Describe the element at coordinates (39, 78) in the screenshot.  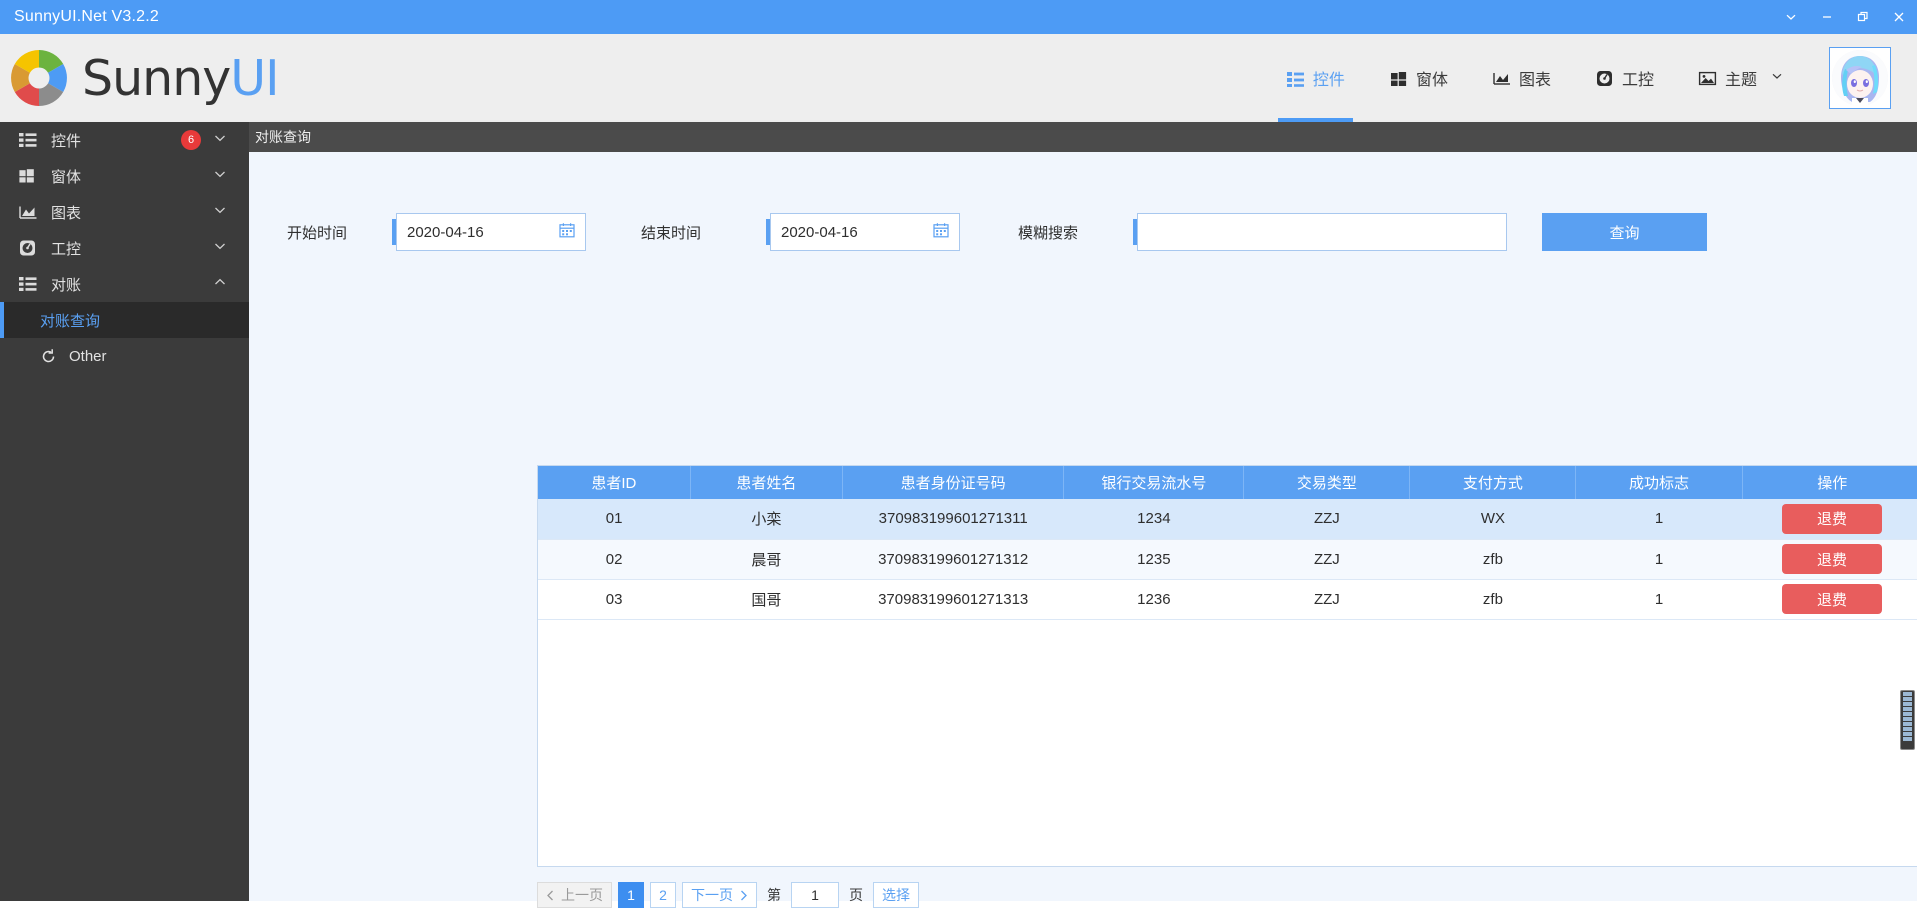
I see `pie-chart-logo-icon` at that location.